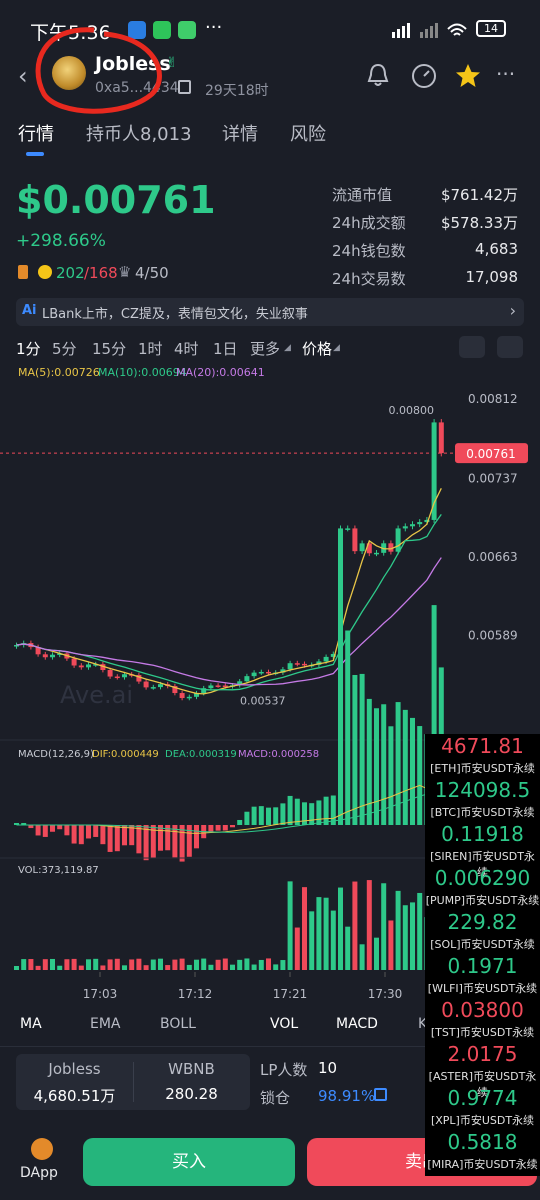  What do you see at coordinates (265, 348) in the screenshot?
I see `tf-more: 更多` at bounding box center [265, 348].